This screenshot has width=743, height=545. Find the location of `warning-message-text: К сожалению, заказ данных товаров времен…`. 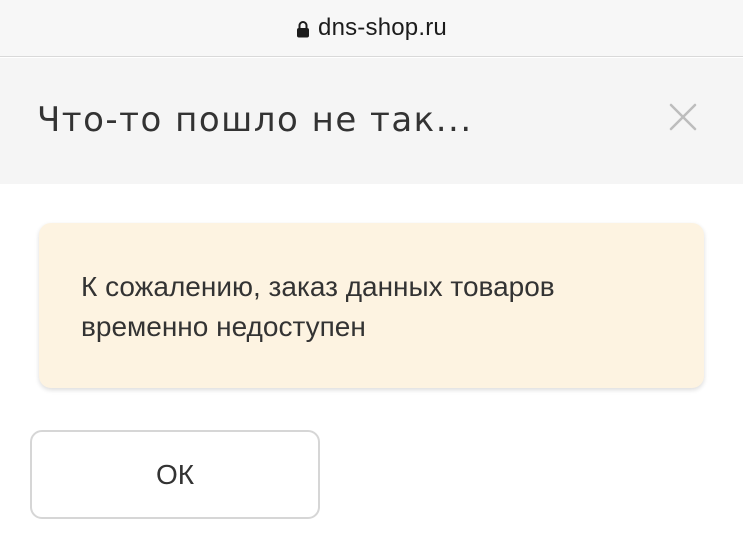

warning-message-text: К сожалению, заказ данных товаров времен… is located at coordinates (318, 306).